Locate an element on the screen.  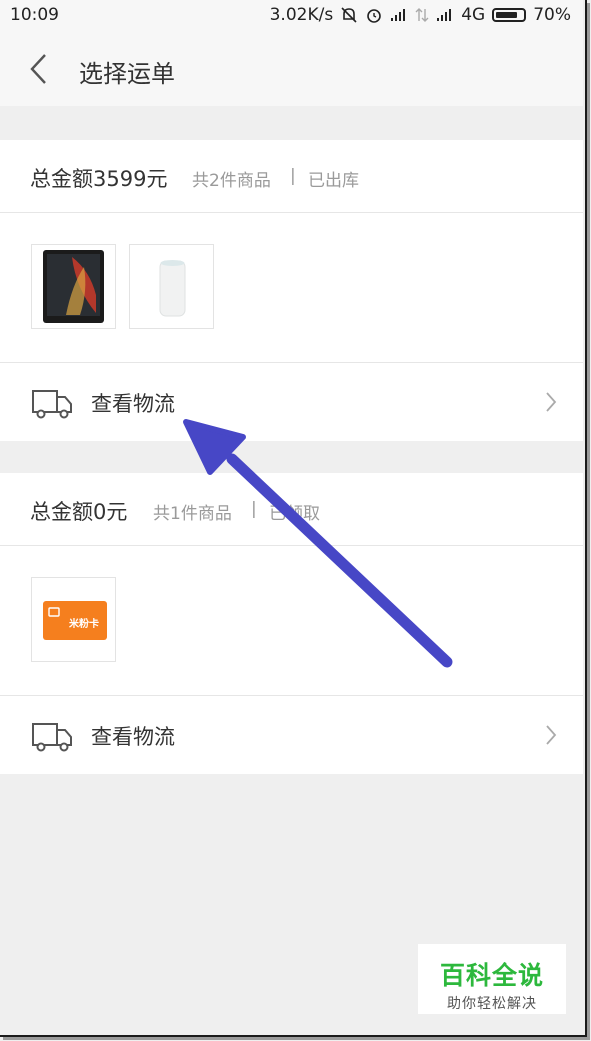
item-count: 共1件商品 is located at coordinates (192, 514).